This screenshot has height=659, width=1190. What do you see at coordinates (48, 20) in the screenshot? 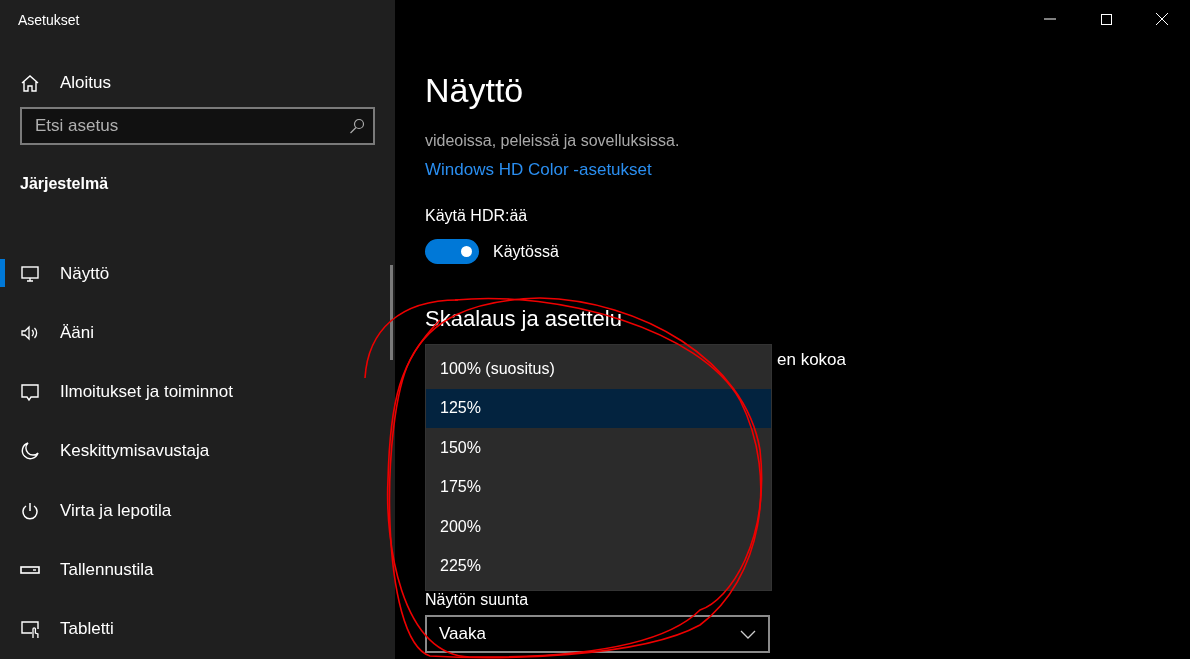
I see `window-title: Asetukset` at bounding box center [48, 20].